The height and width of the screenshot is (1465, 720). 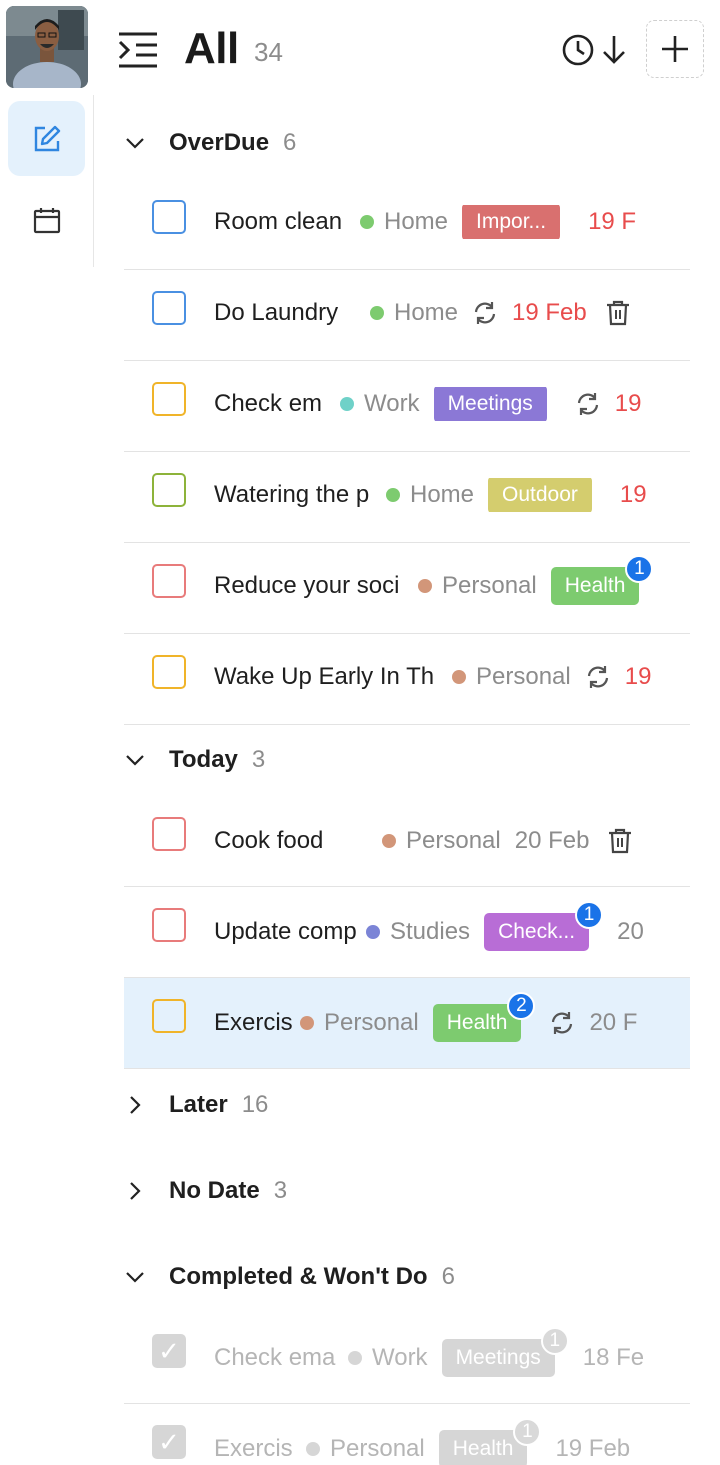 I want to click on list-name: Work, so click(x=392, y=403).